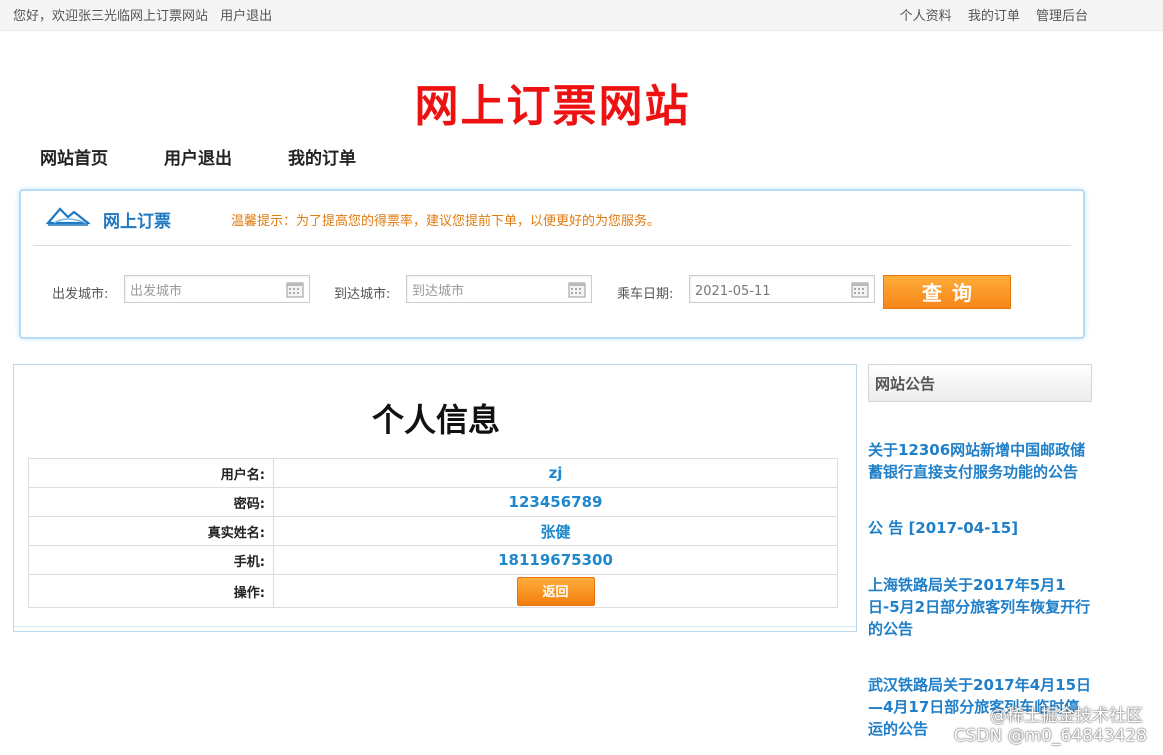 The height and width of the screenshot is (755, 1163). Describe the element at coordinates (1062, 16) in the screenshot. I see `admin-link: 管理后台` at that location.